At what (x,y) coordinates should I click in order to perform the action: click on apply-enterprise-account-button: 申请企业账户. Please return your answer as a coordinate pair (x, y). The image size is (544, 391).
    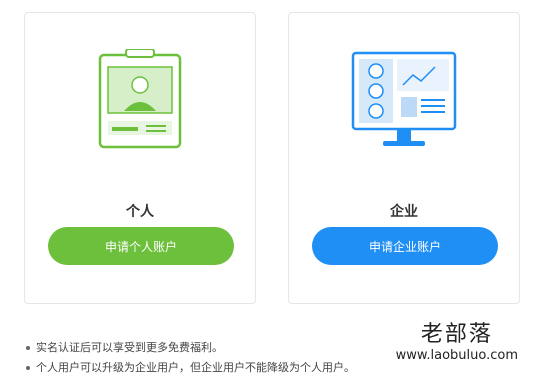
    Looking at the image, I should click on (405, 246).